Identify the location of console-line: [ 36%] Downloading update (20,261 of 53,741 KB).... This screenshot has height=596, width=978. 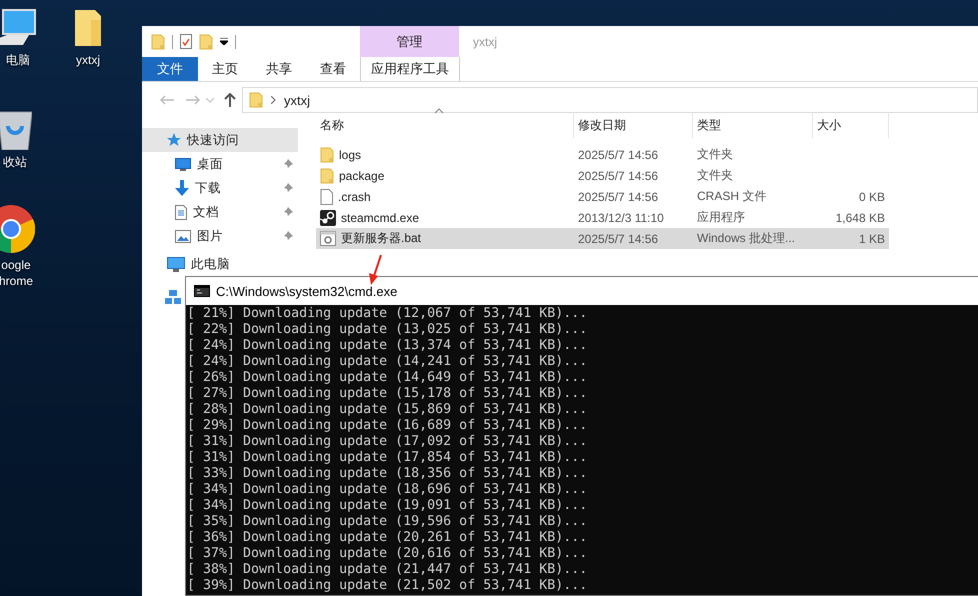
(387, 538).